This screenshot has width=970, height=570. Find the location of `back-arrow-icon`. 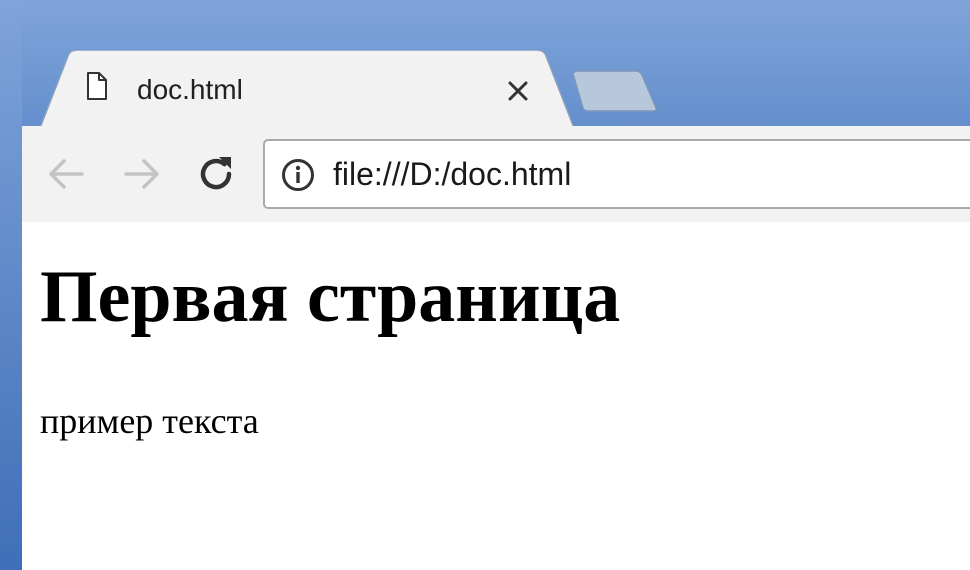

back-arrow-icon is located at coordinates (66, 174).